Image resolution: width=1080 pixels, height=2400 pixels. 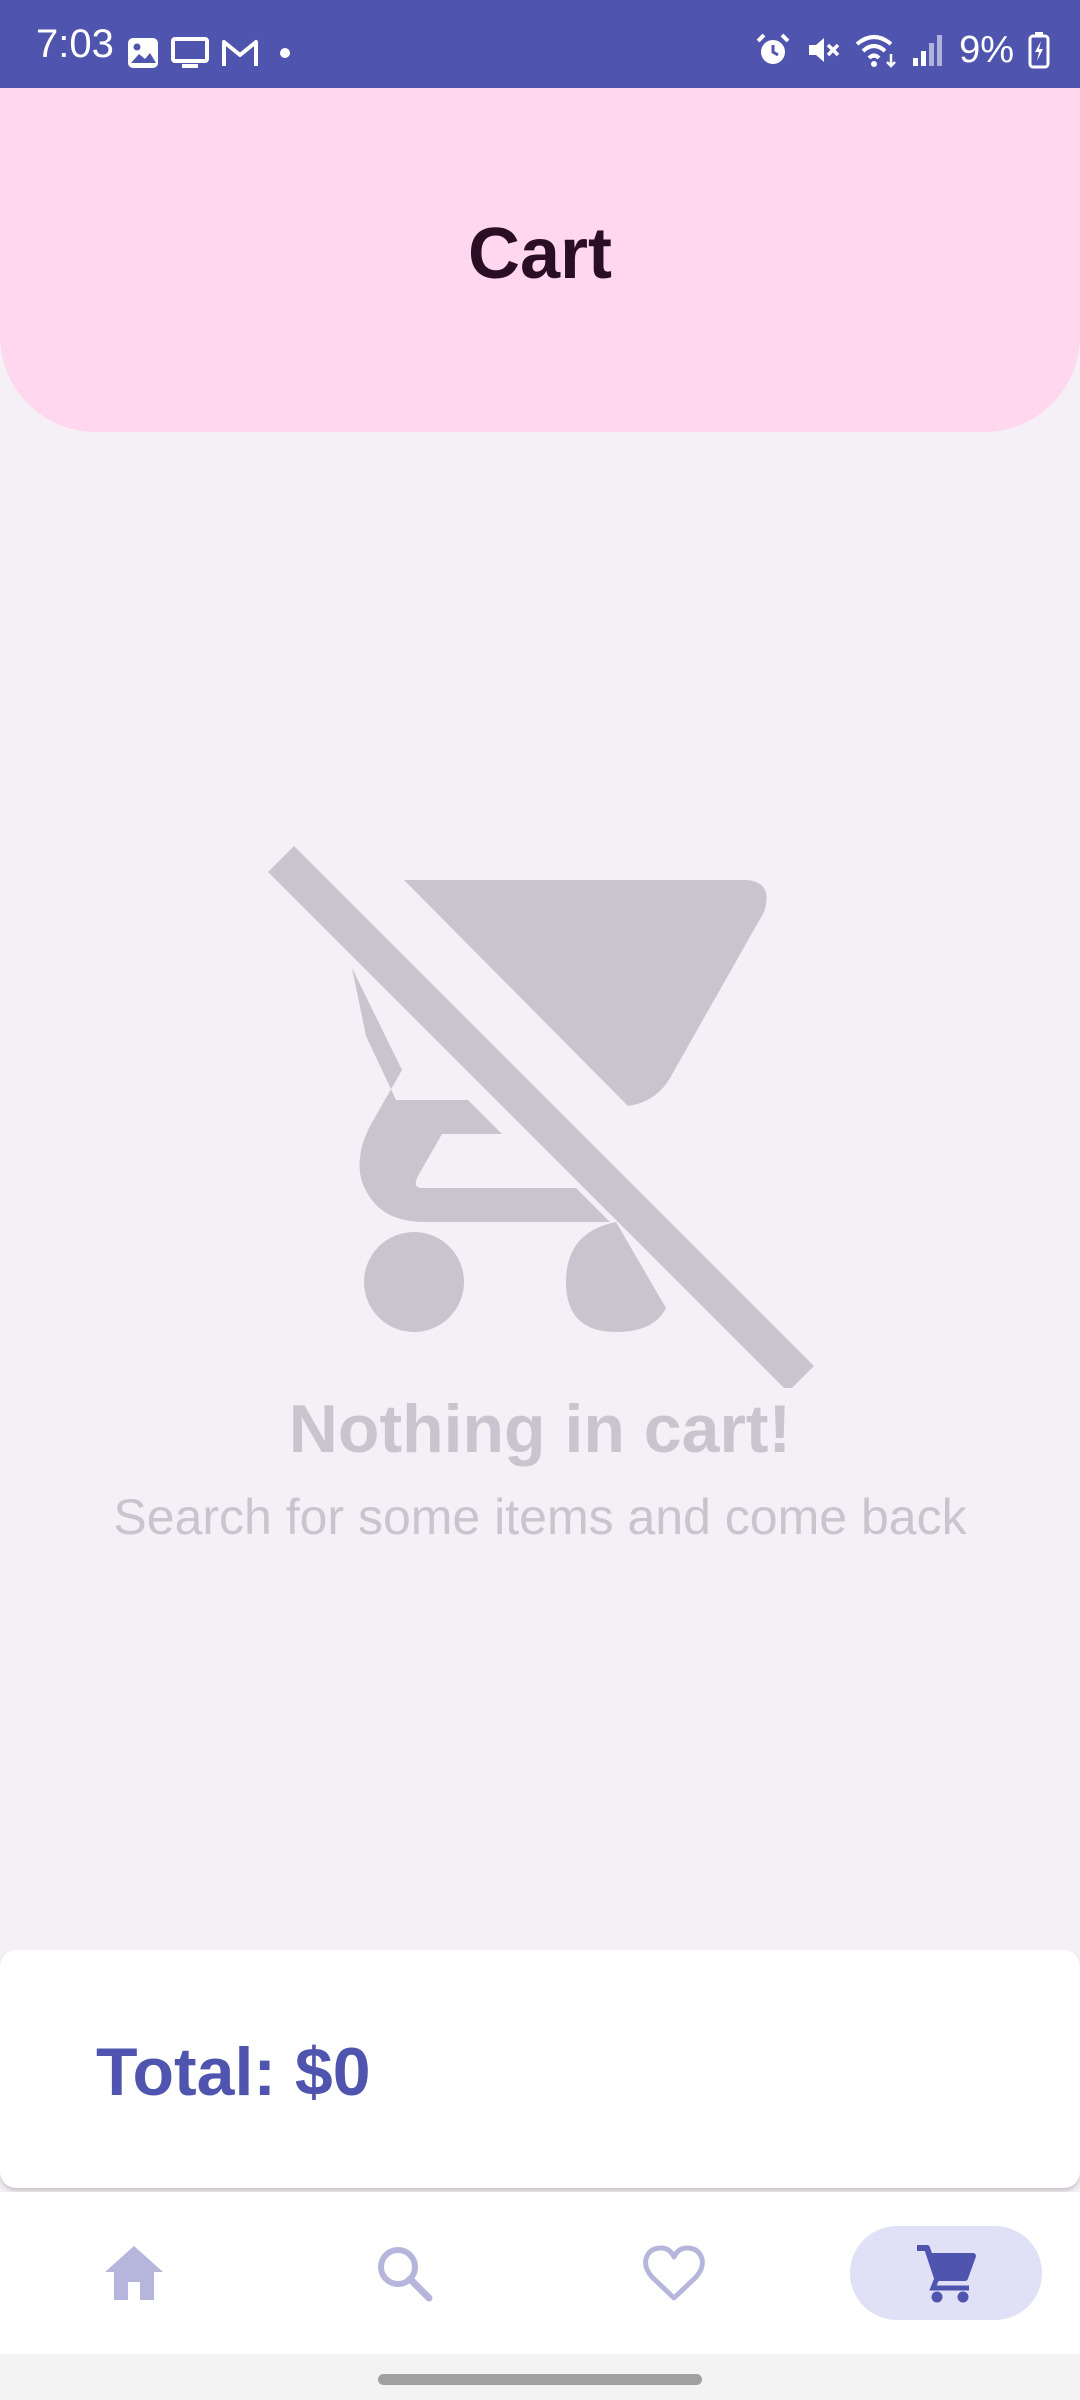 What do you see at coordinates (240, 53) in the screenshot?
I see `gmail-icon` at bounding box center [240, 53].